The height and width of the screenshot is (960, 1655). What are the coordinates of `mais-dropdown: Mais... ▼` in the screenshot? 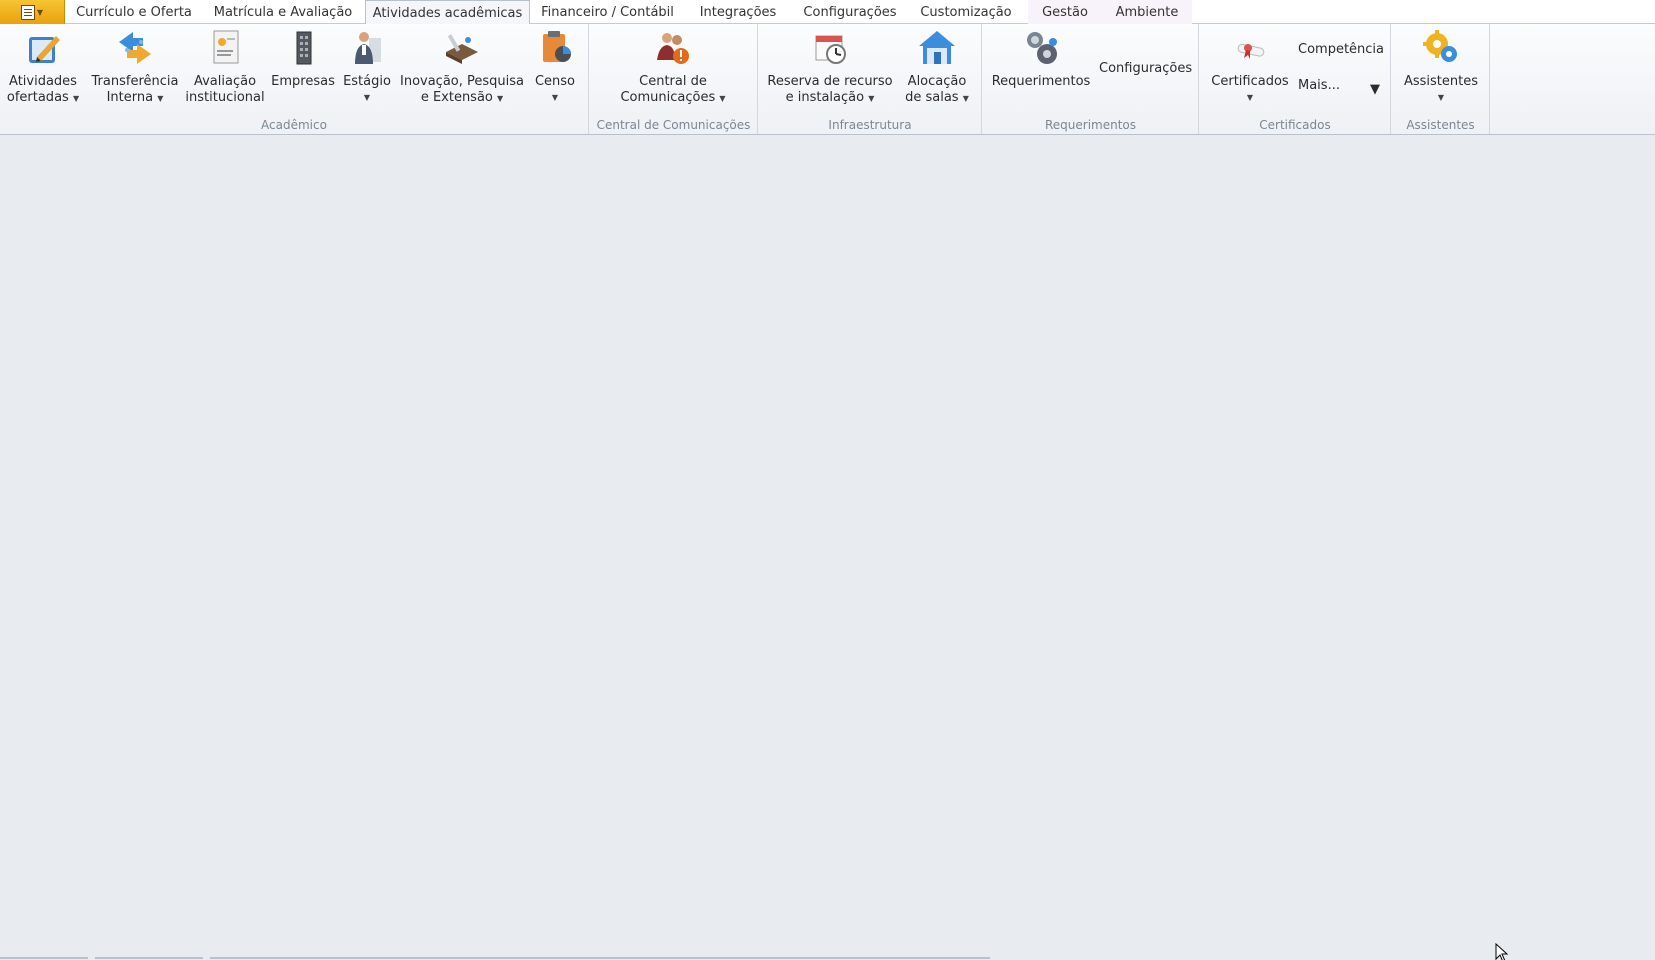 It's located at (1339, 87).